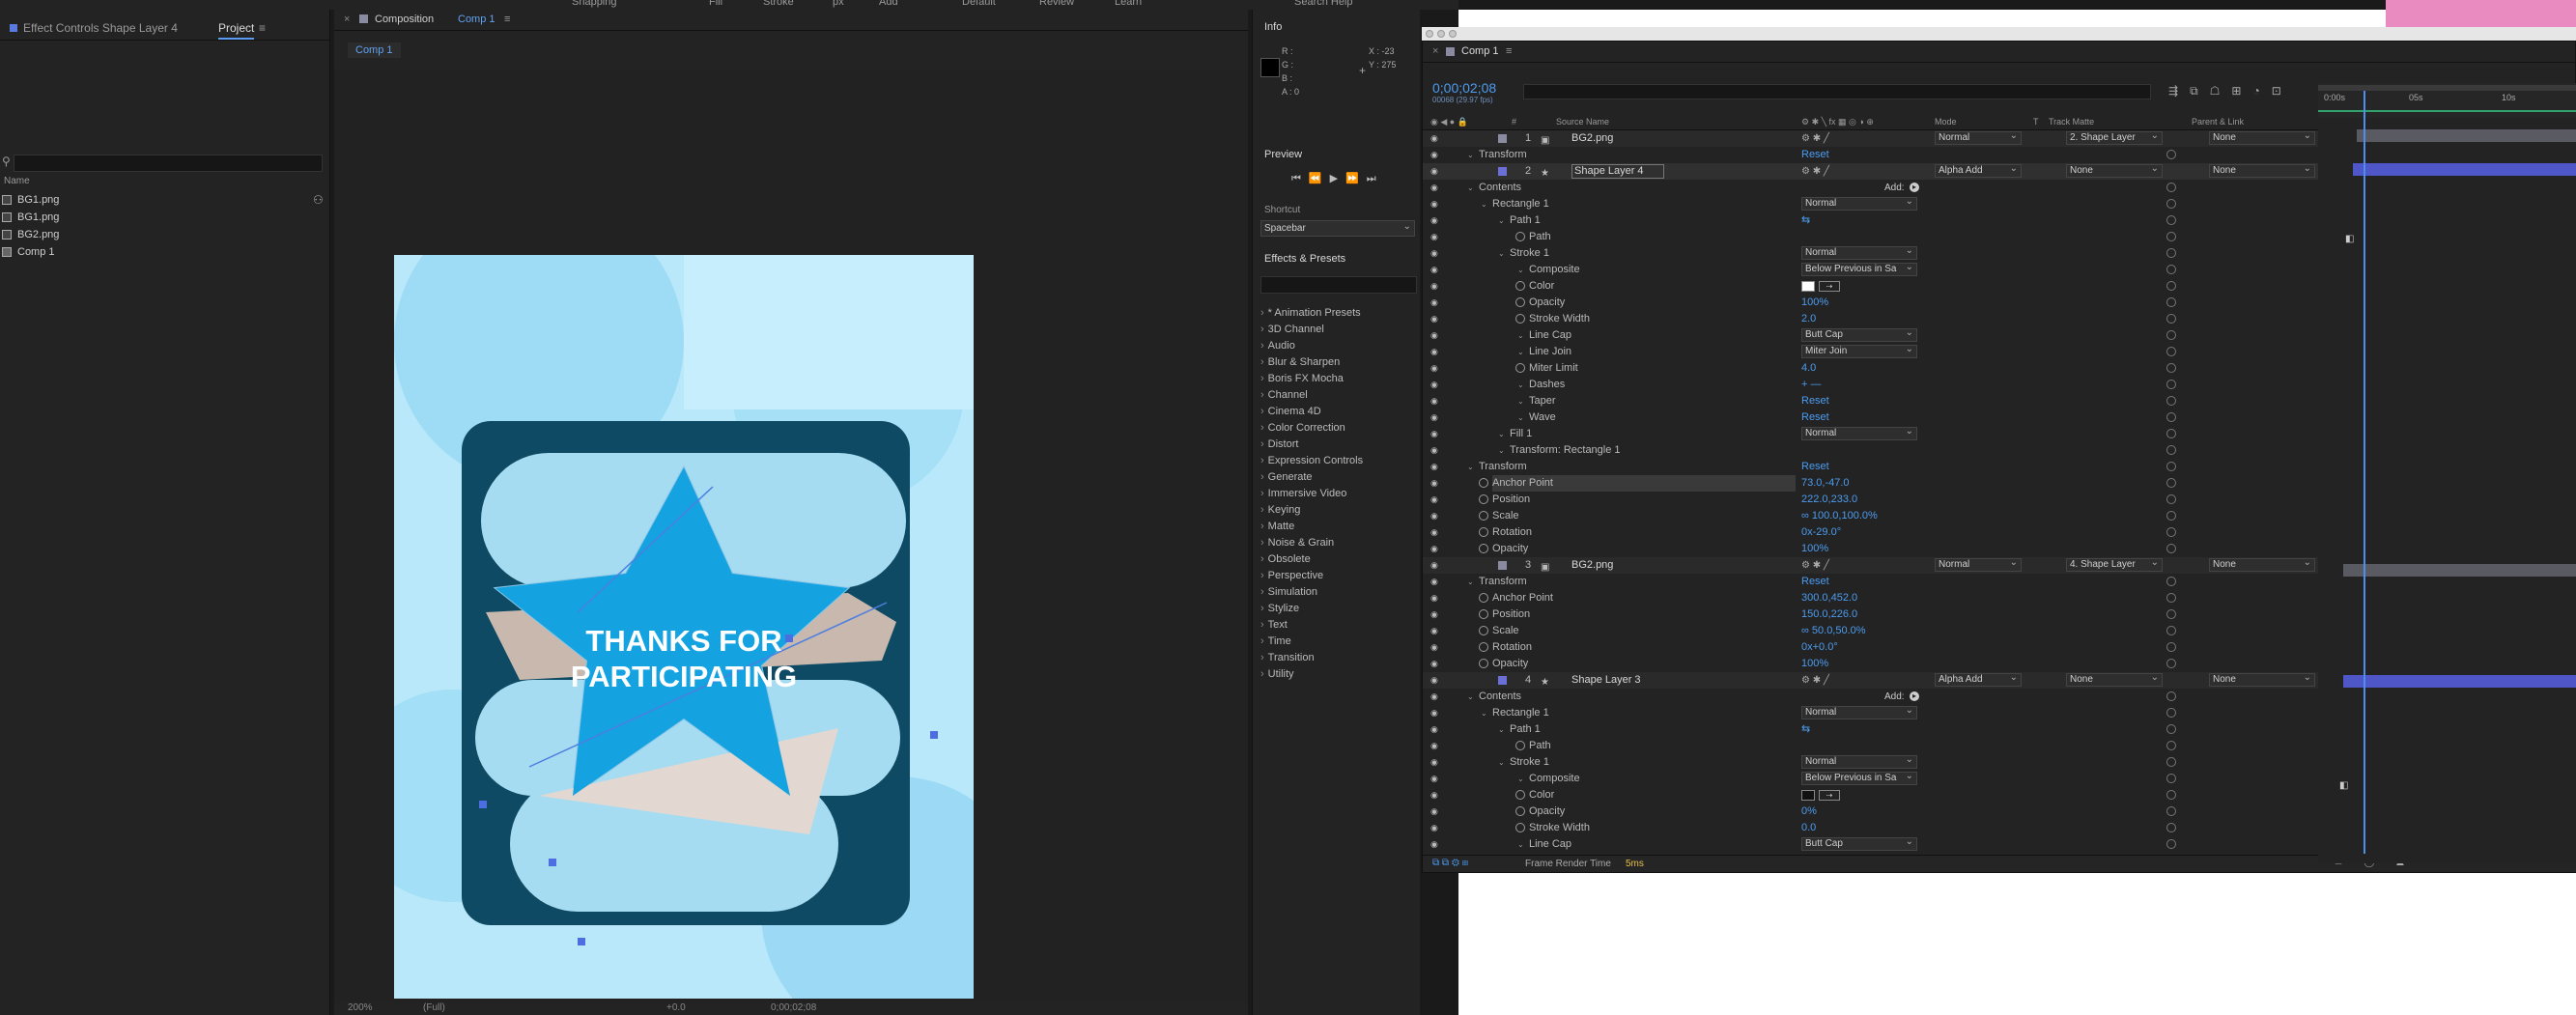 The height and width of the screenshot is (1015, 2576). Describe the element at coordinates (1859, 844) in the screenshot. I see `property-dropdown: Butt Cap` at that location.